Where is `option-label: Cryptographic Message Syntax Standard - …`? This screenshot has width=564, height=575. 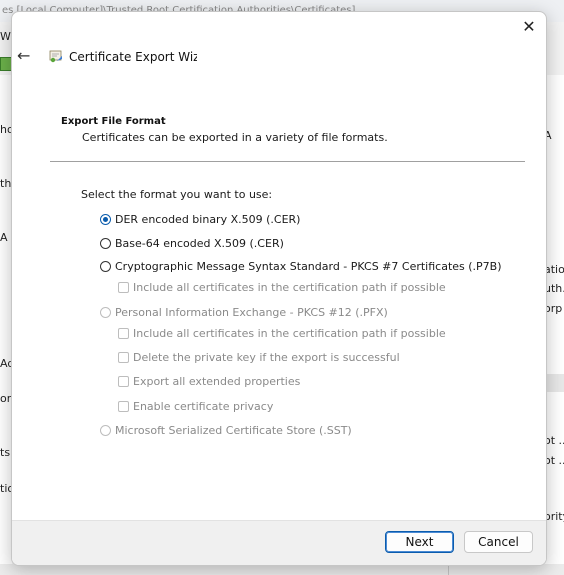
option-label: Cryptographic Message Syntax Standard - … is located at coordinates (308, 266).